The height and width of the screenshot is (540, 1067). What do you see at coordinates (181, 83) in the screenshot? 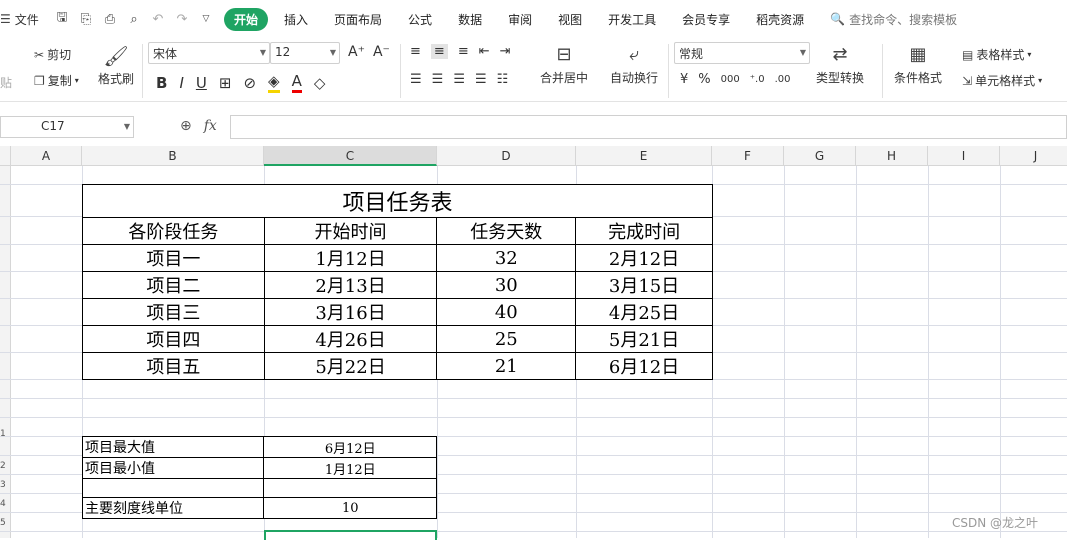
I see `italic-icon: I` at bounding box center [181, 83].